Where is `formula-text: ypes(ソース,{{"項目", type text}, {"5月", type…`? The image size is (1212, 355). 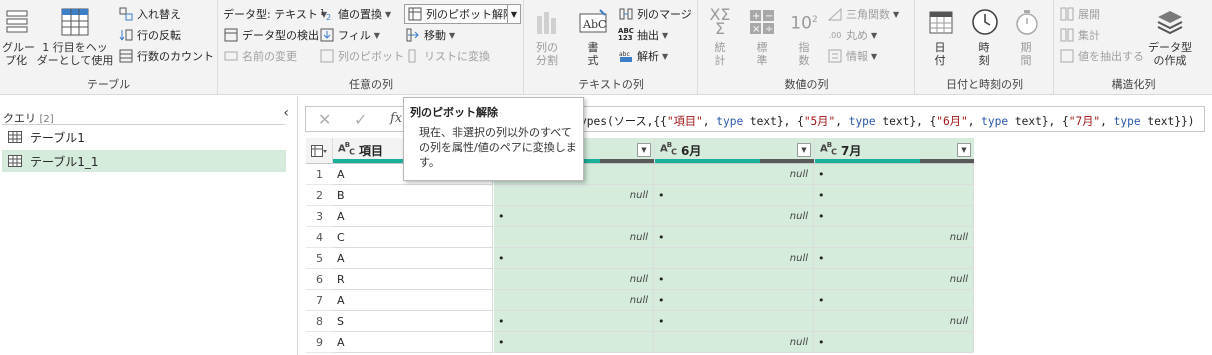 formula-text: ypes(ソース,{{"項目", type text}, {"5月", type… is located at coordinates (887, 121).